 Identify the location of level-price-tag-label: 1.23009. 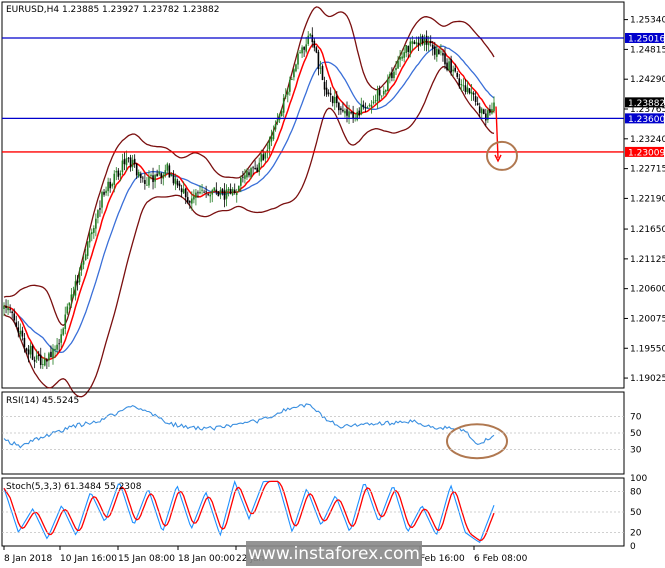
(646, 153).